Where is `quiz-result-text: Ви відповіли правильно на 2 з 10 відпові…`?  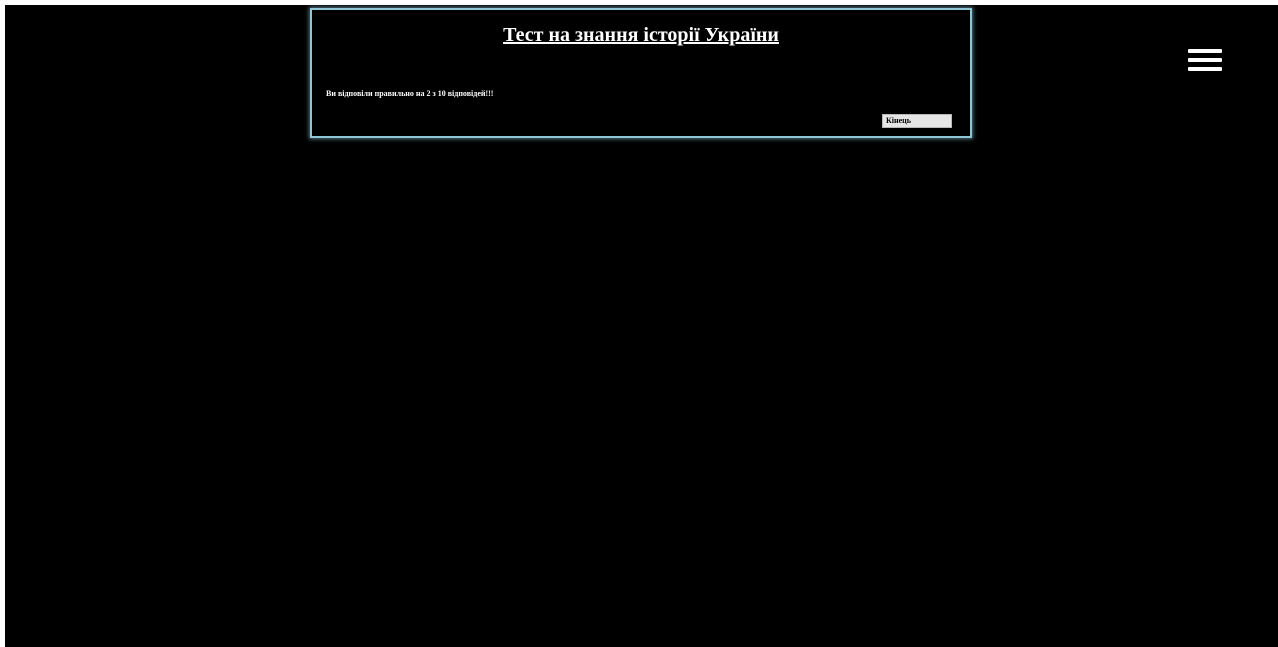
quiz-result-text: Ви відповіли правильно на 2 з 10 відпові… is located at coordinates (410, 93).